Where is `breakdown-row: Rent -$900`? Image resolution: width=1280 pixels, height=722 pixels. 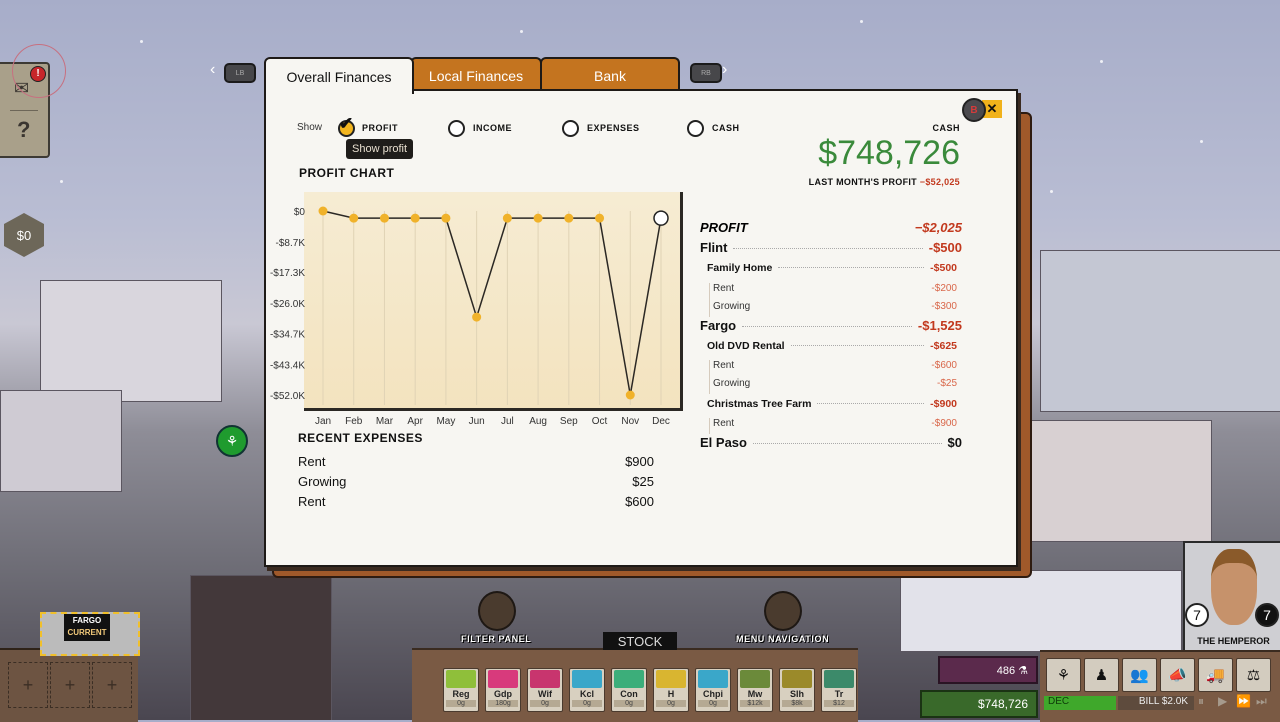
breakdown-row: Rent -$900 is located at coordinates (828, 423).